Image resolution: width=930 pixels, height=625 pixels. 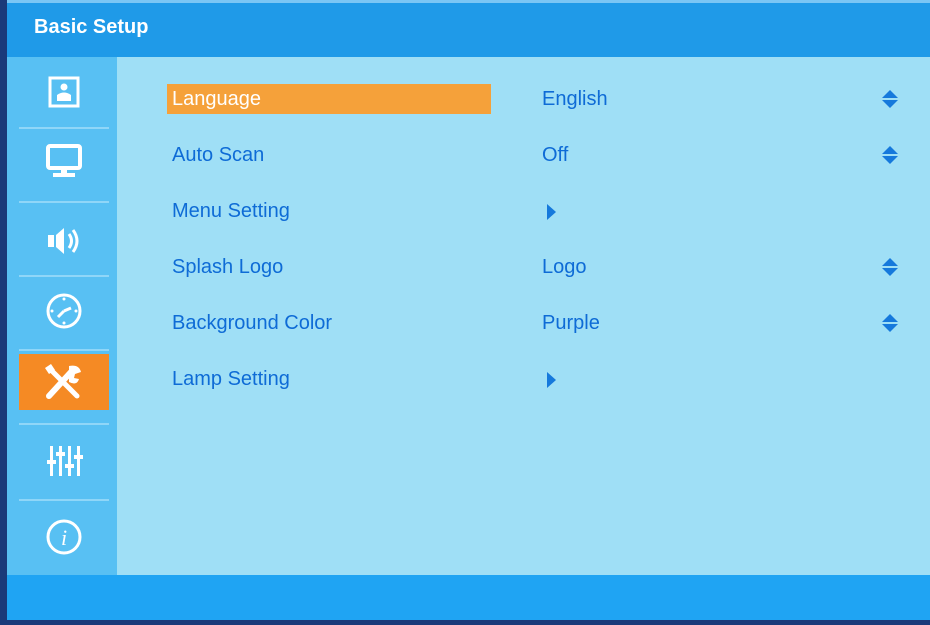 I want to click on row-label: Menu Setting, so click(x=231, y=211).